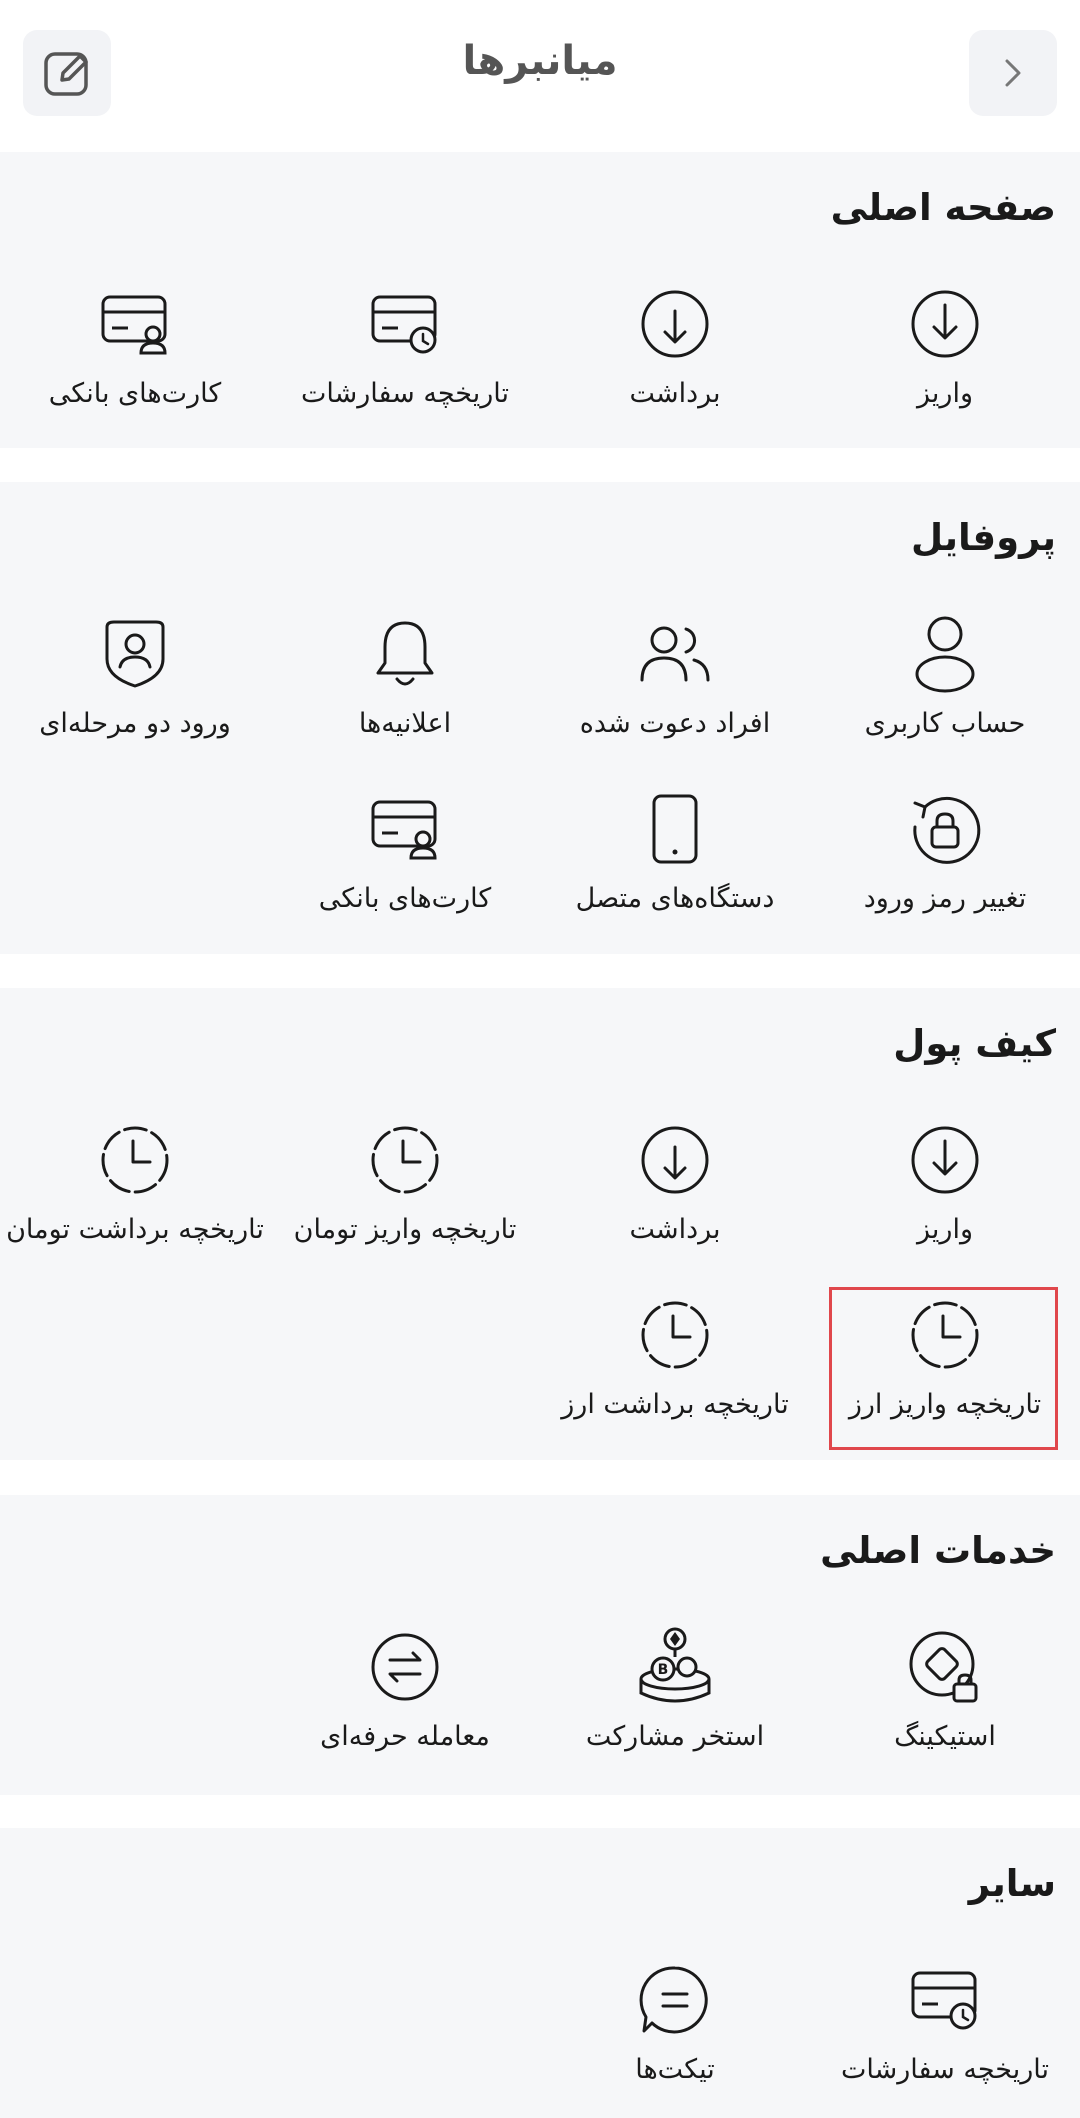  What do you see at coordinates (938, 1550) in the screenshot?
I see `section-title: خدمات اصلی` at bounding box center [938, 1550].